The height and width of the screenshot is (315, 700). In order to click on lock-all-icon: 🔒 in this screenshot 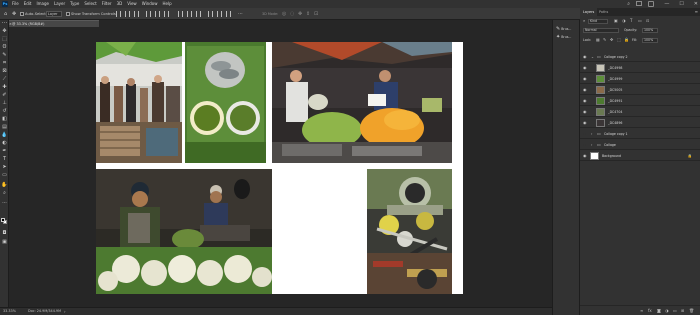, I will do `click(626, 40)`.